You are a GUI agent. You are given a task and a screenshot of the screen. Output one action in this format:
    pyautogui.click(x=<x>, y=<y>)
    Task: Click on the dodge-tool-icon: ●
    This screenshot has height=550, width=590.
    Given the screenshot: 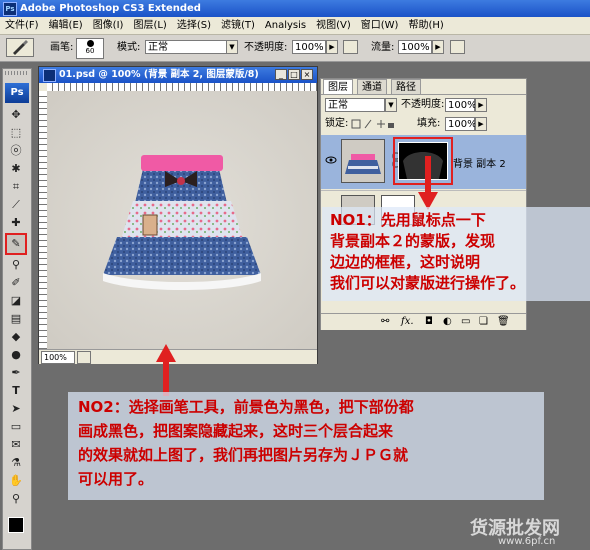 What is the action you would take?
    pyautogui.click(x=16, y=355)
    